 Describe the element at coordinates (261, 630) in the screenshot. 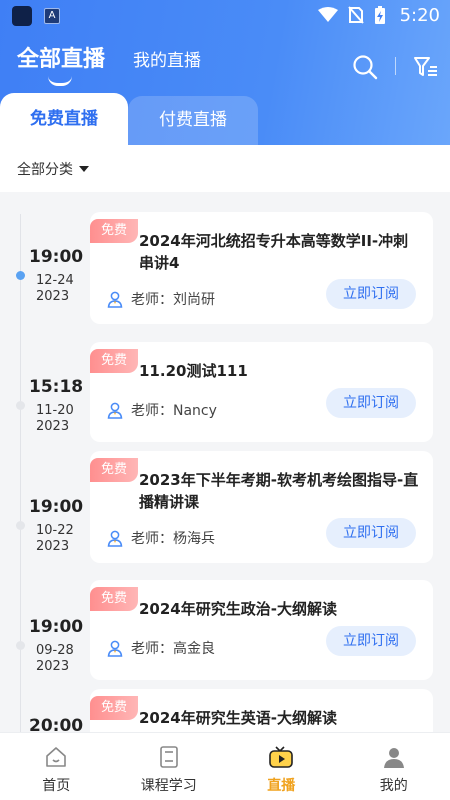

I see `live-card: 免费 2024年研究生政治-大纲解读 老师：高金良 立即订阅` at that location.